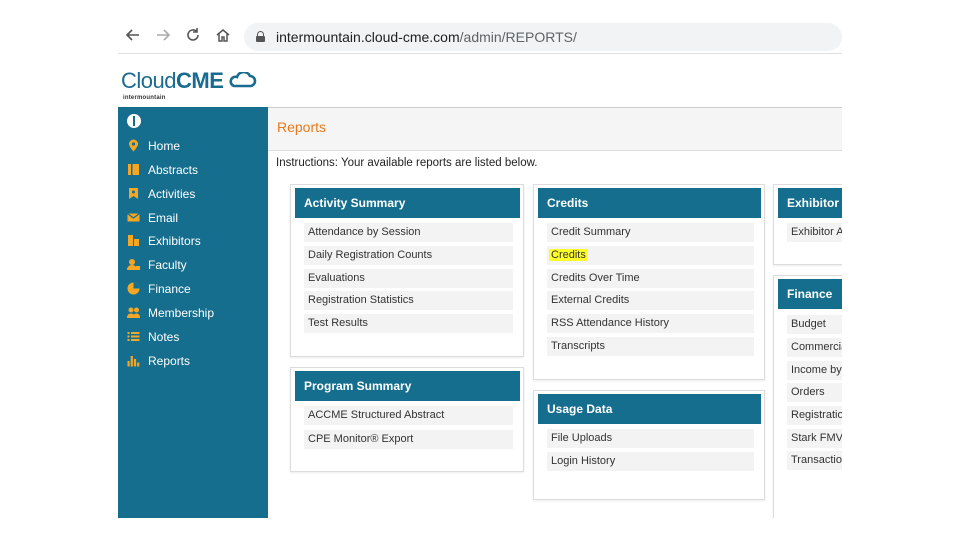 This screenshot has height=540, width=960. Describe the element at coordinates (163, 36) in the screenshot. I see `forward-arrow-icon` at that location.